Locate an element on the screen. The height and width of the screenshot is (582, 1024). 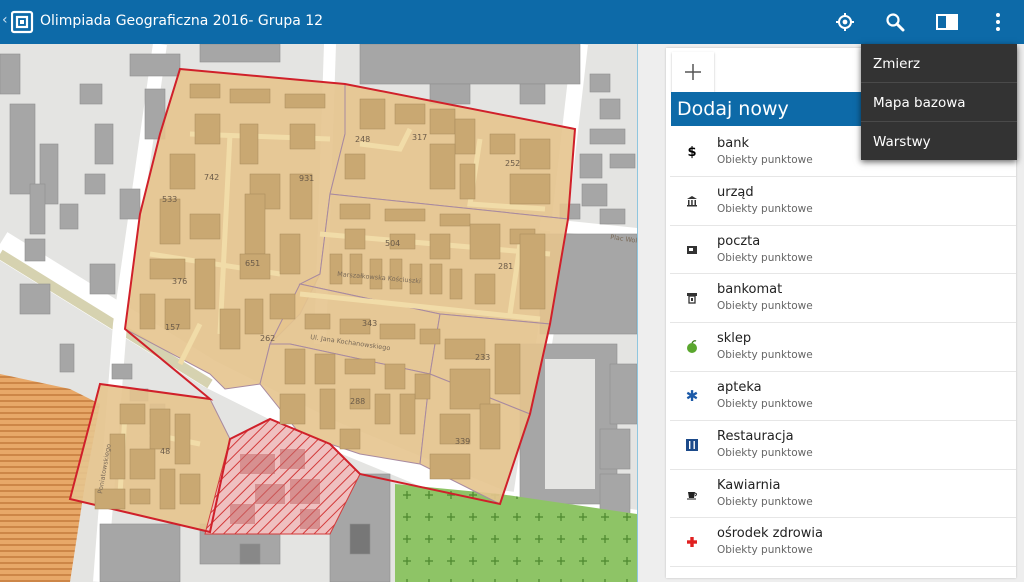
svg-text: 233 is located at coordinates (482, 357).